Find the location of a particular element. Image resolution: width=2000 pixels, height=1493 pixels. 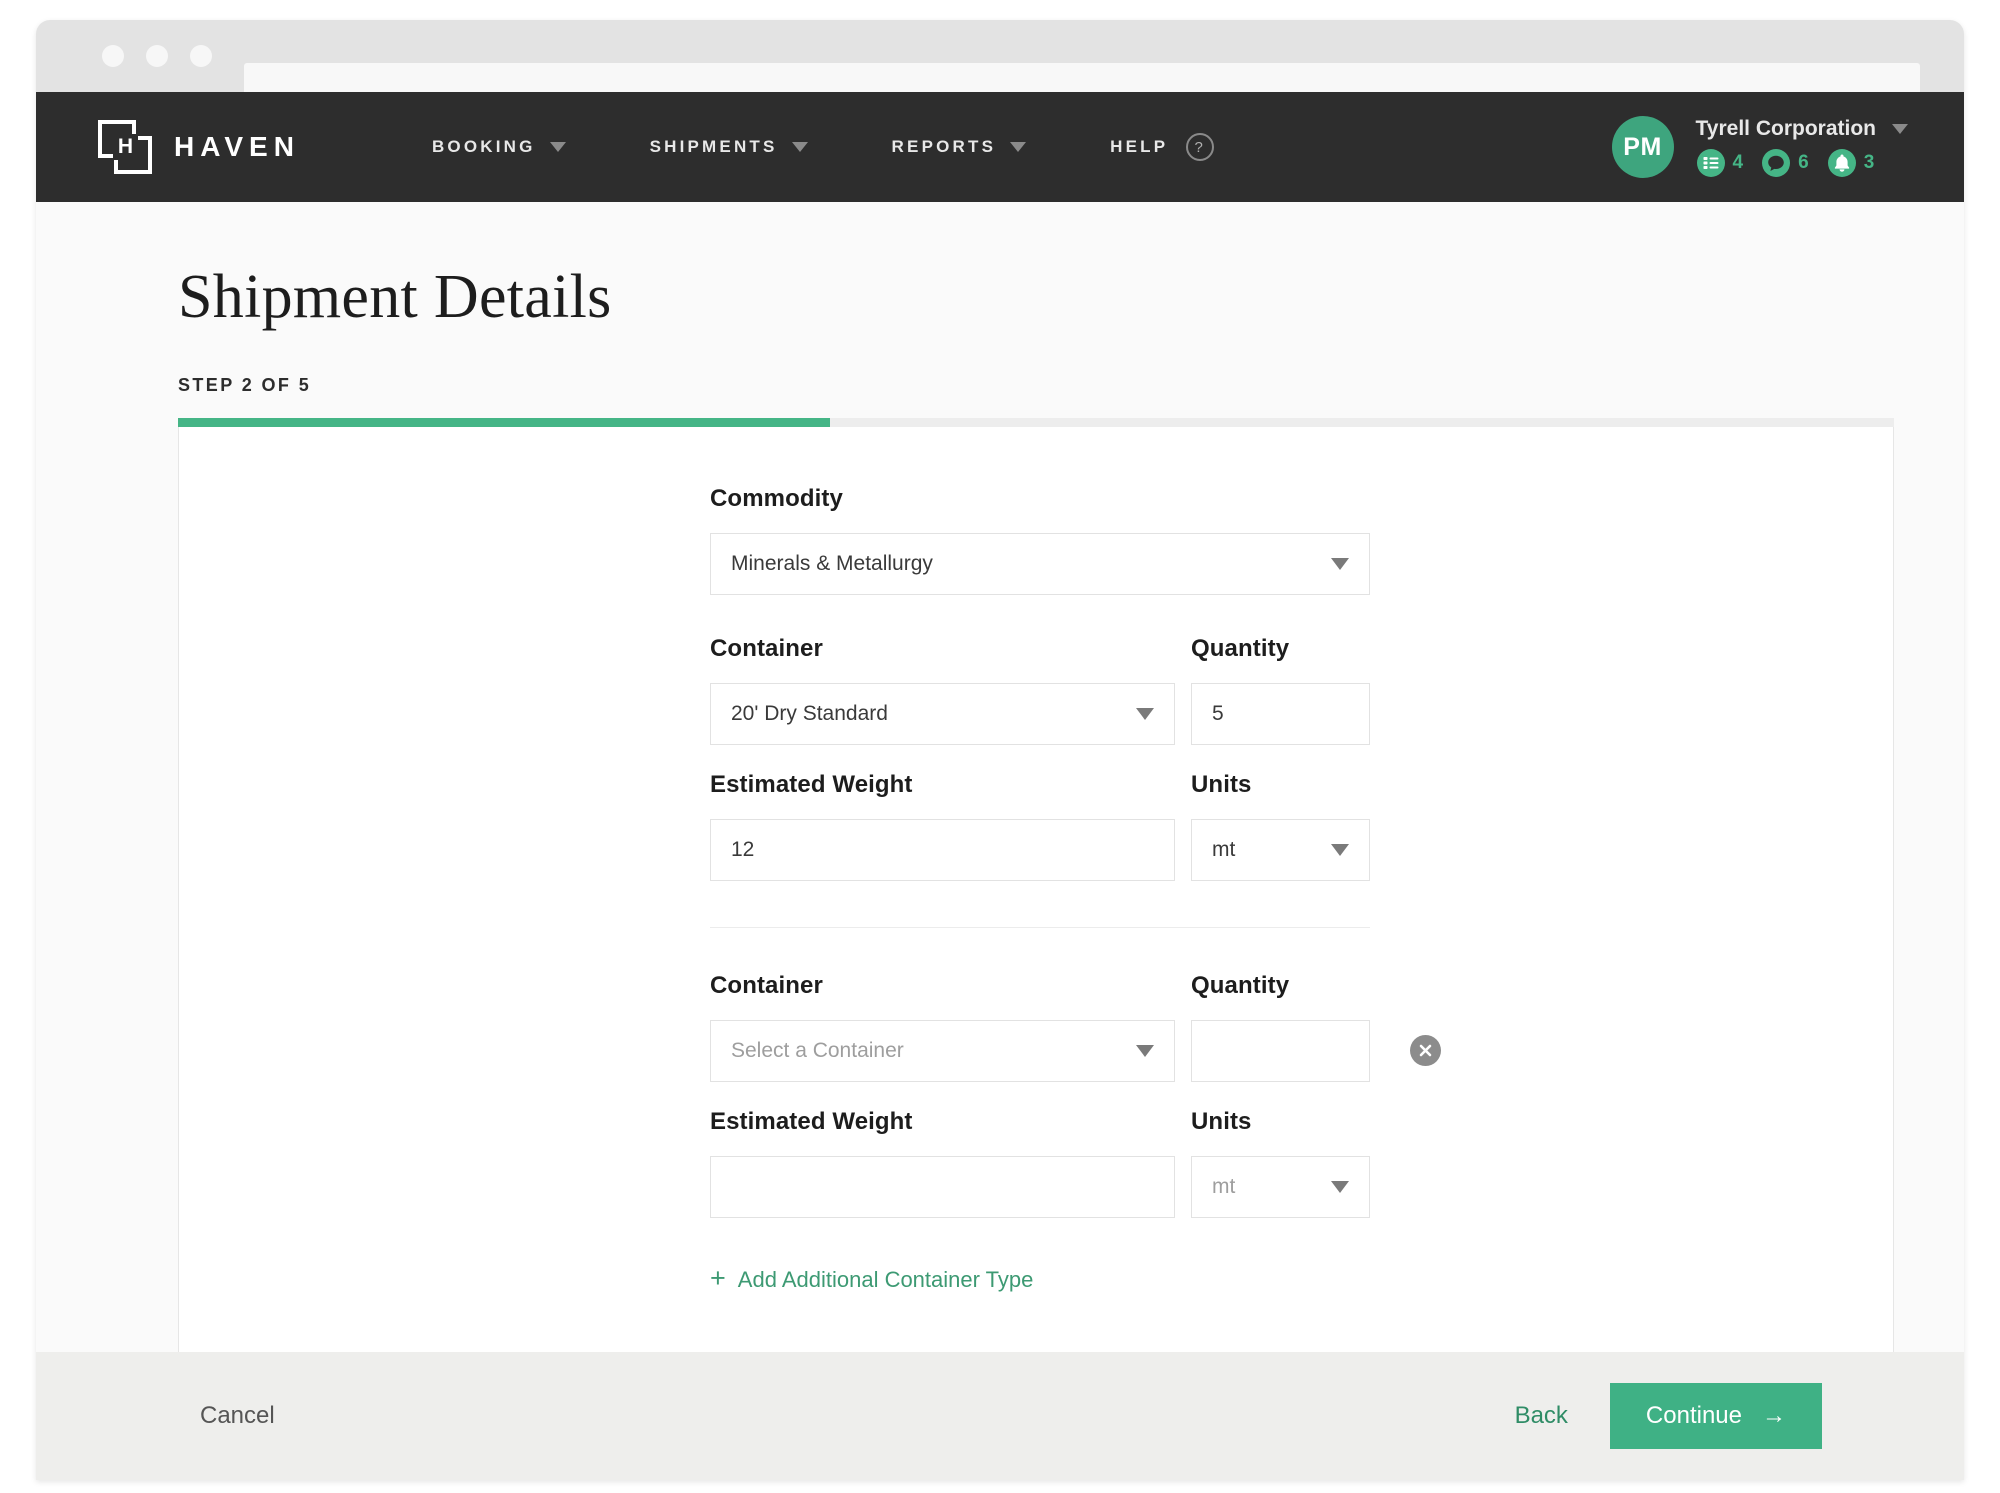

nav-item-shipments: SHIPMENTS is located at coordinates (729, 147).